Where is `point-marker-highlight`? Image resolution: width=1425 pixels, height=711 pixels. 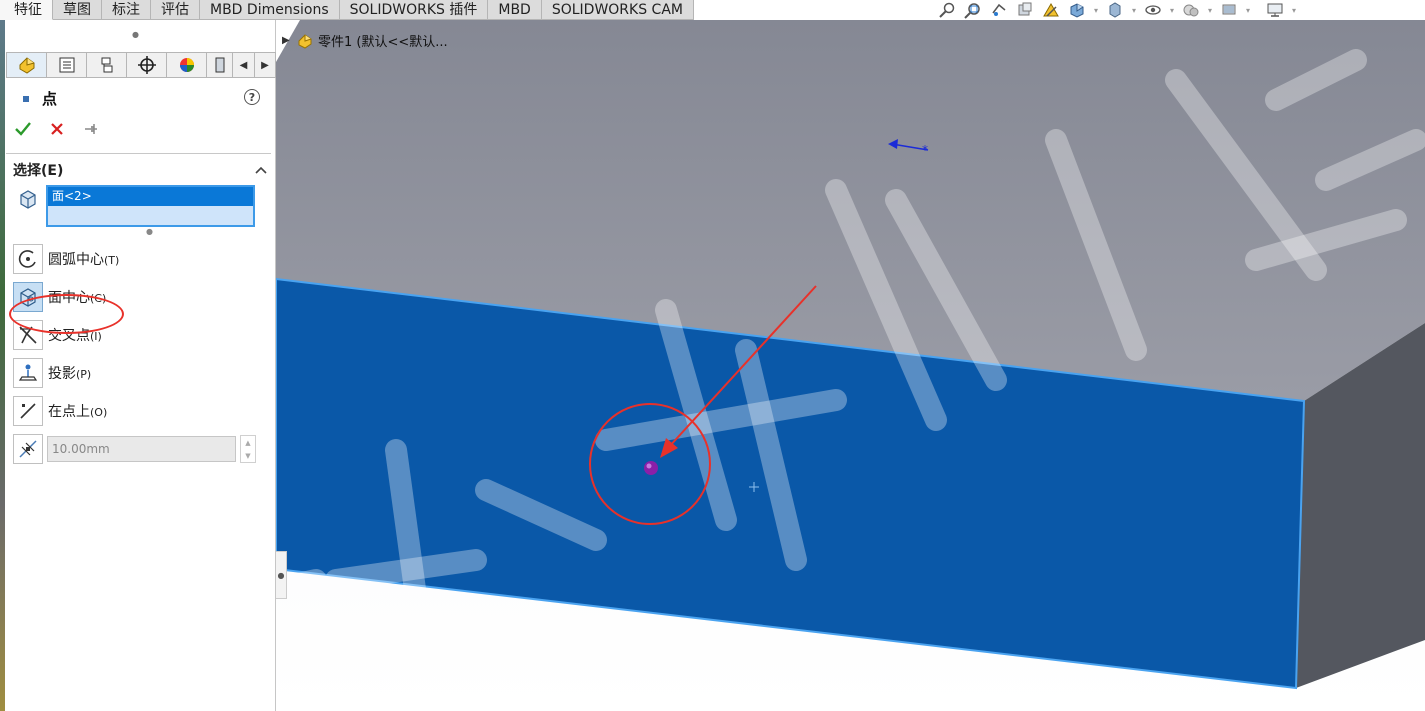
point-marker-highlight is located at coordinates (649, 466).